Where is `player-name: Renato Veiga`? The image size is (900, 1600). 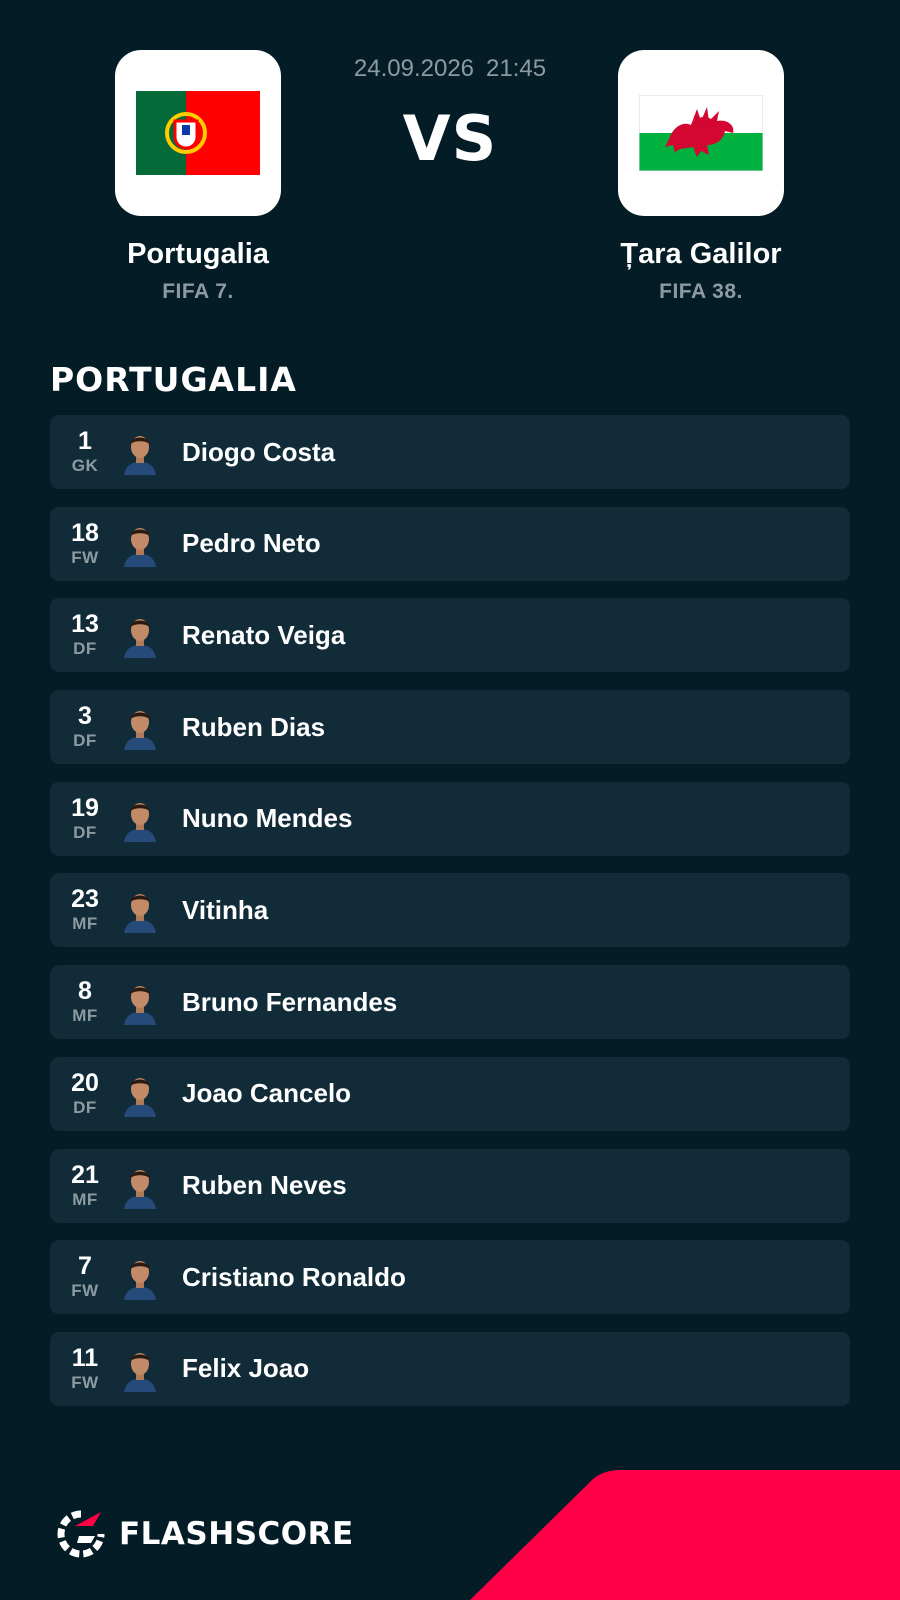 player-name: Renato Veiga is located at coordinates (264, 634).